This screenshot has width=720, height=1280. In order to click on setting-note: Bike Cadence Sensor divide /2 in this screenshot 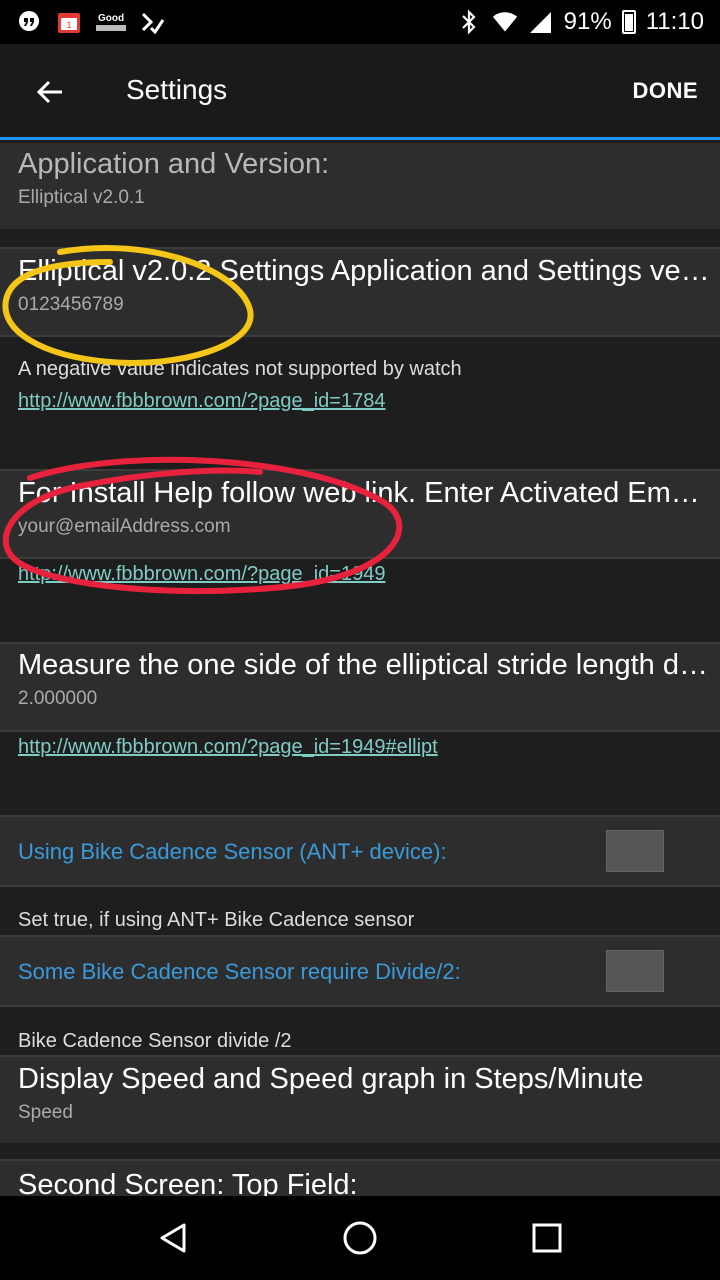, I will do `click(360, 1041)`.